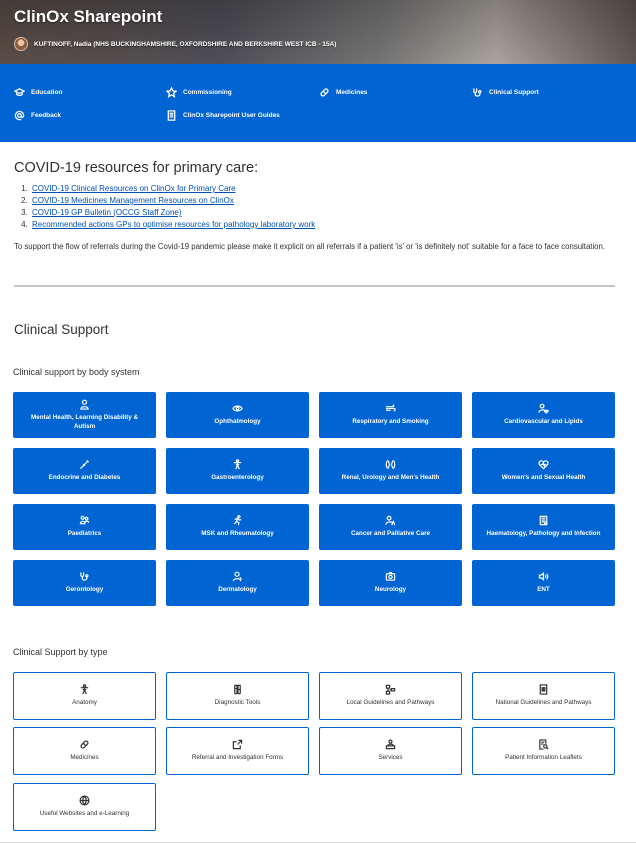 The width and height of the screenshot is (636, 844). I want to click on tile-label: Local Guidelines and Pathways, so click(390, 703).